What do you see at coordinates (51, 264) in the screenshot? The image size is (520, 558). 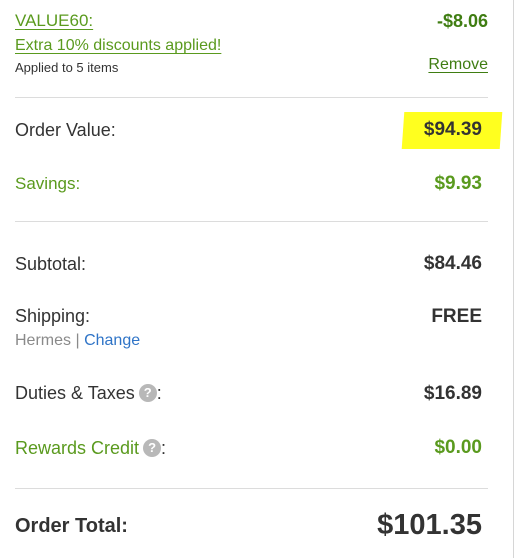 I see `subtotal-label: Subtotal:` at bounding box center [51, 264].